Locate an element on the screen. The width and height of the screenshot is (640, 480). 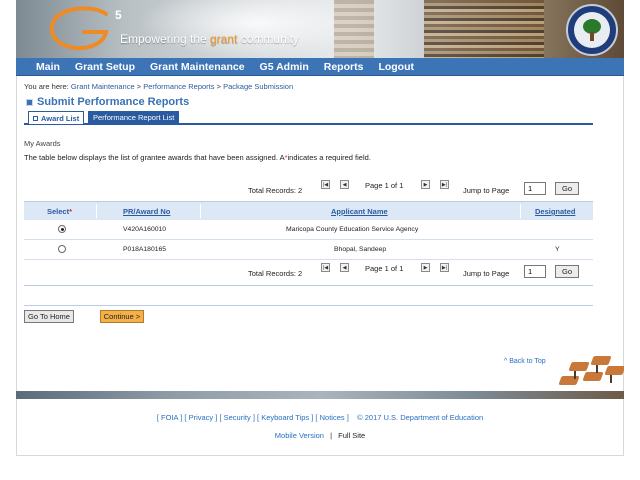
section-label: My Awards is located at coordinates (42, 143).